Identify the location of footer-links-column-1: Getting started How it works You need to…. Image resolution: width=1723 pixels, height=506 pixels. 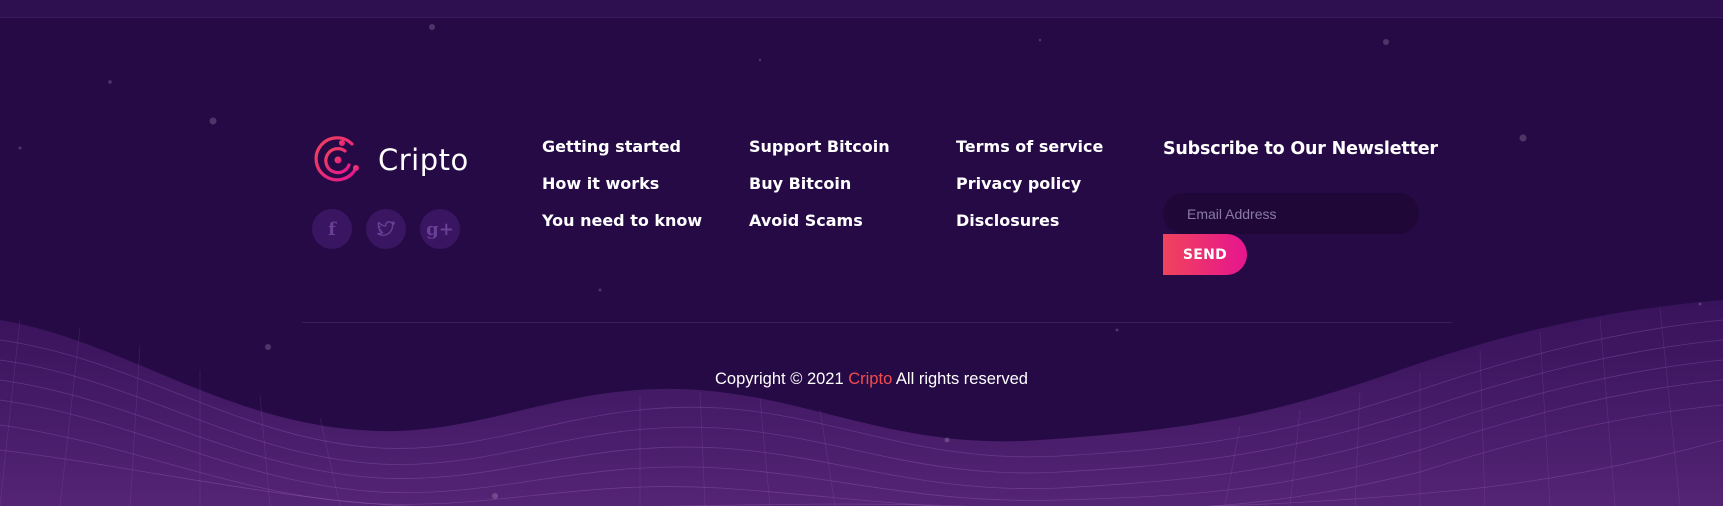
(622, 184).